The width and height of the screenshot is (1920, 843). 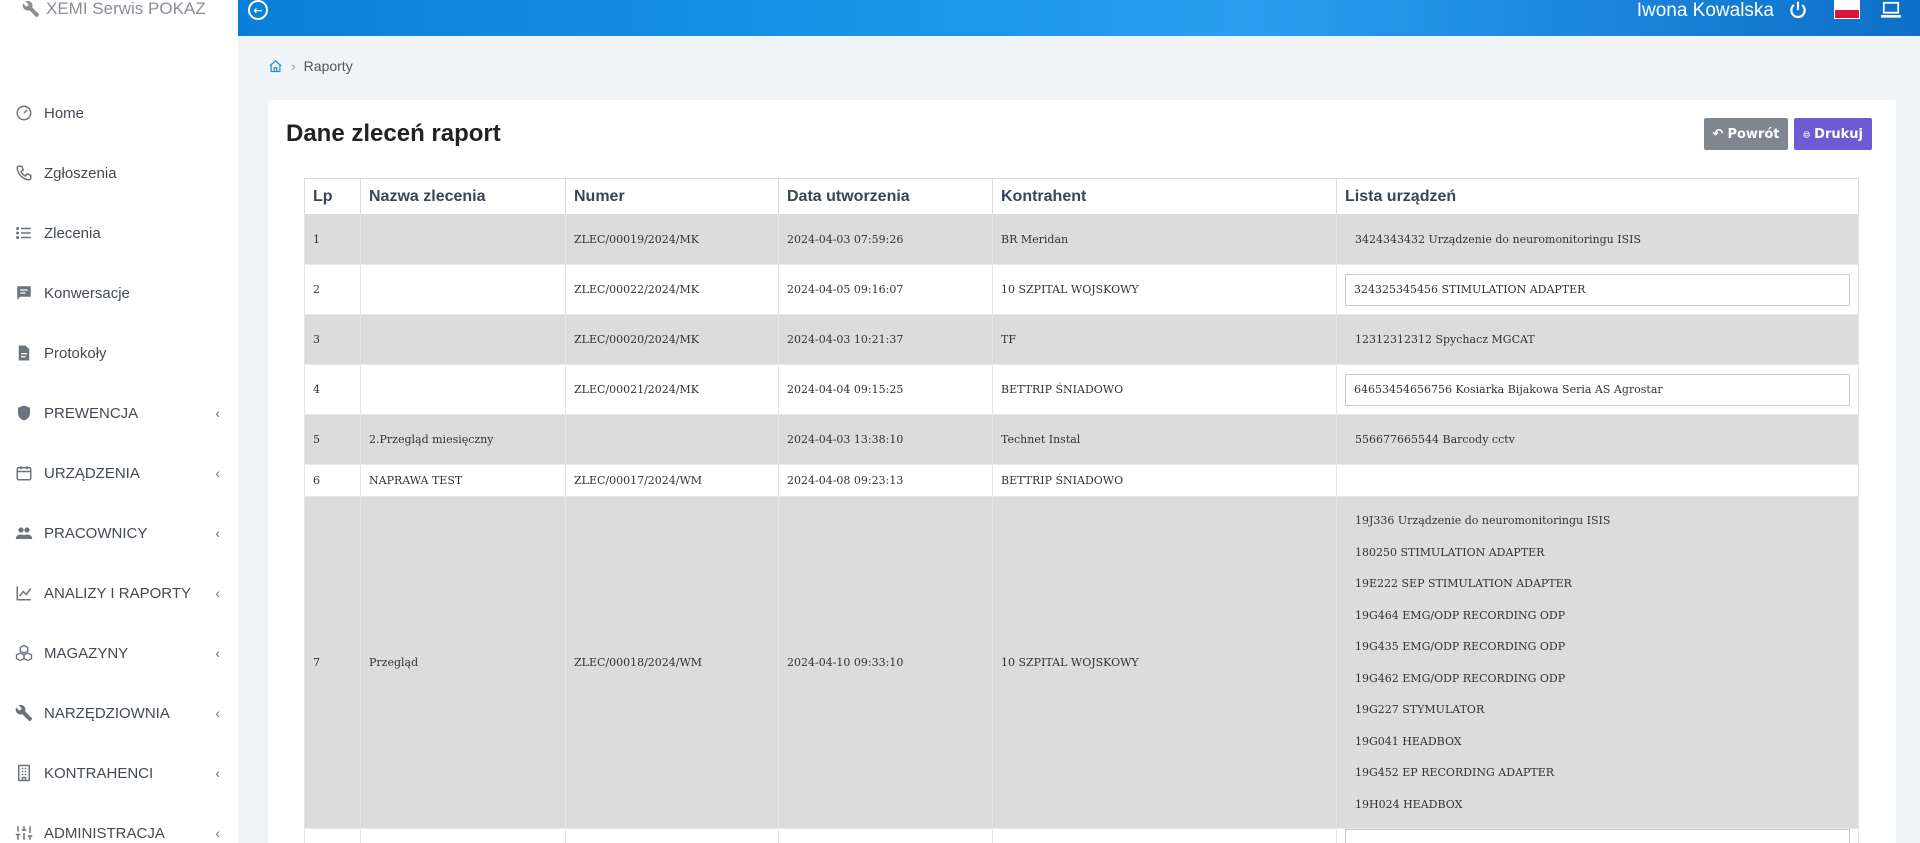 I want to click on sidebar-item-konwersacje: Konwersacje, so click(x=119, y=293).